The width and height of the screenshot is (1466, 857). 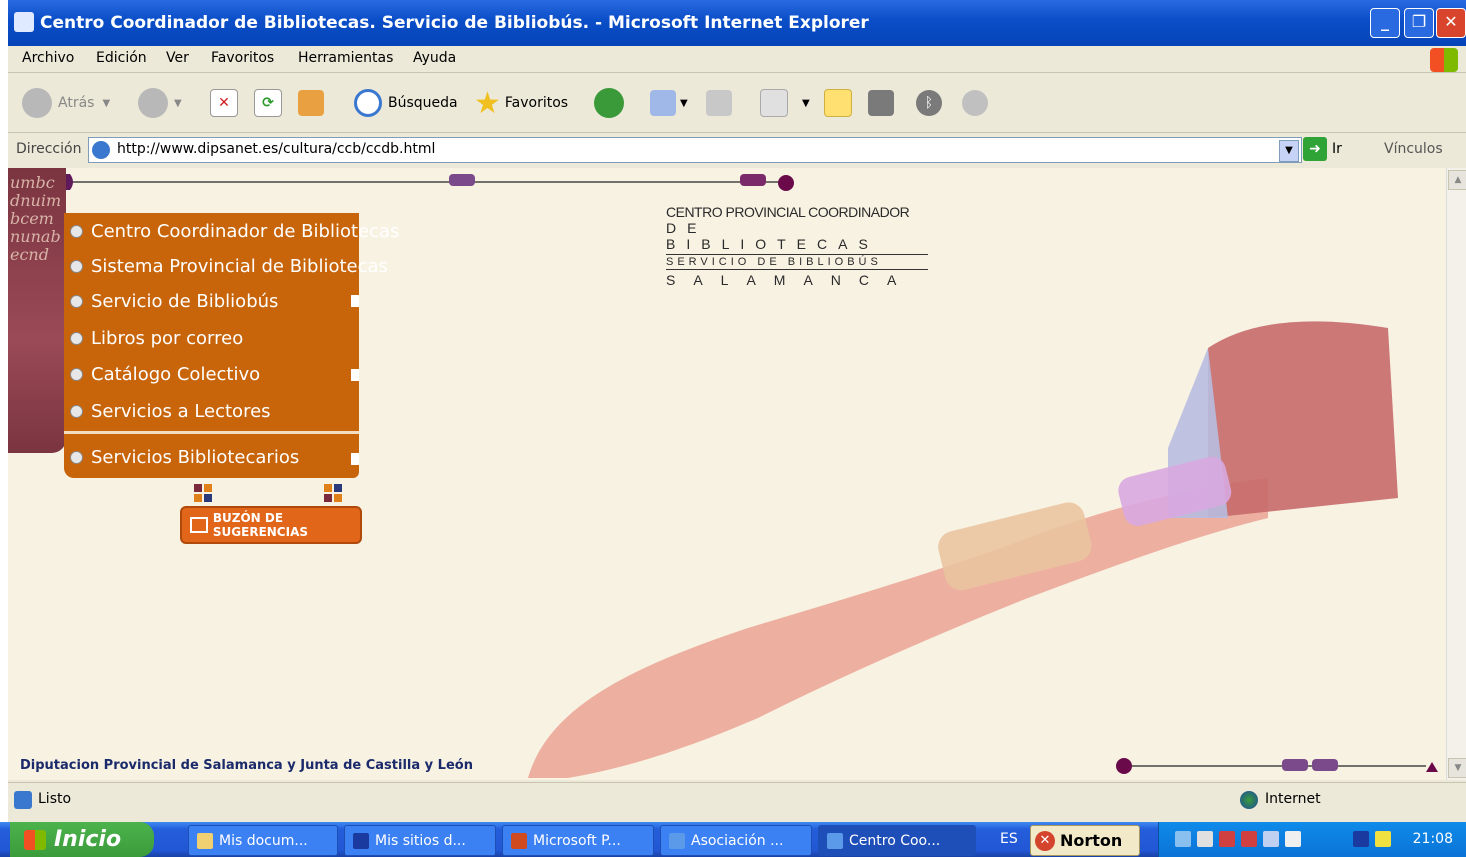 I want to click on nav-servicios-lectores: Servicios a Lectores, so click(x=170, y=411).